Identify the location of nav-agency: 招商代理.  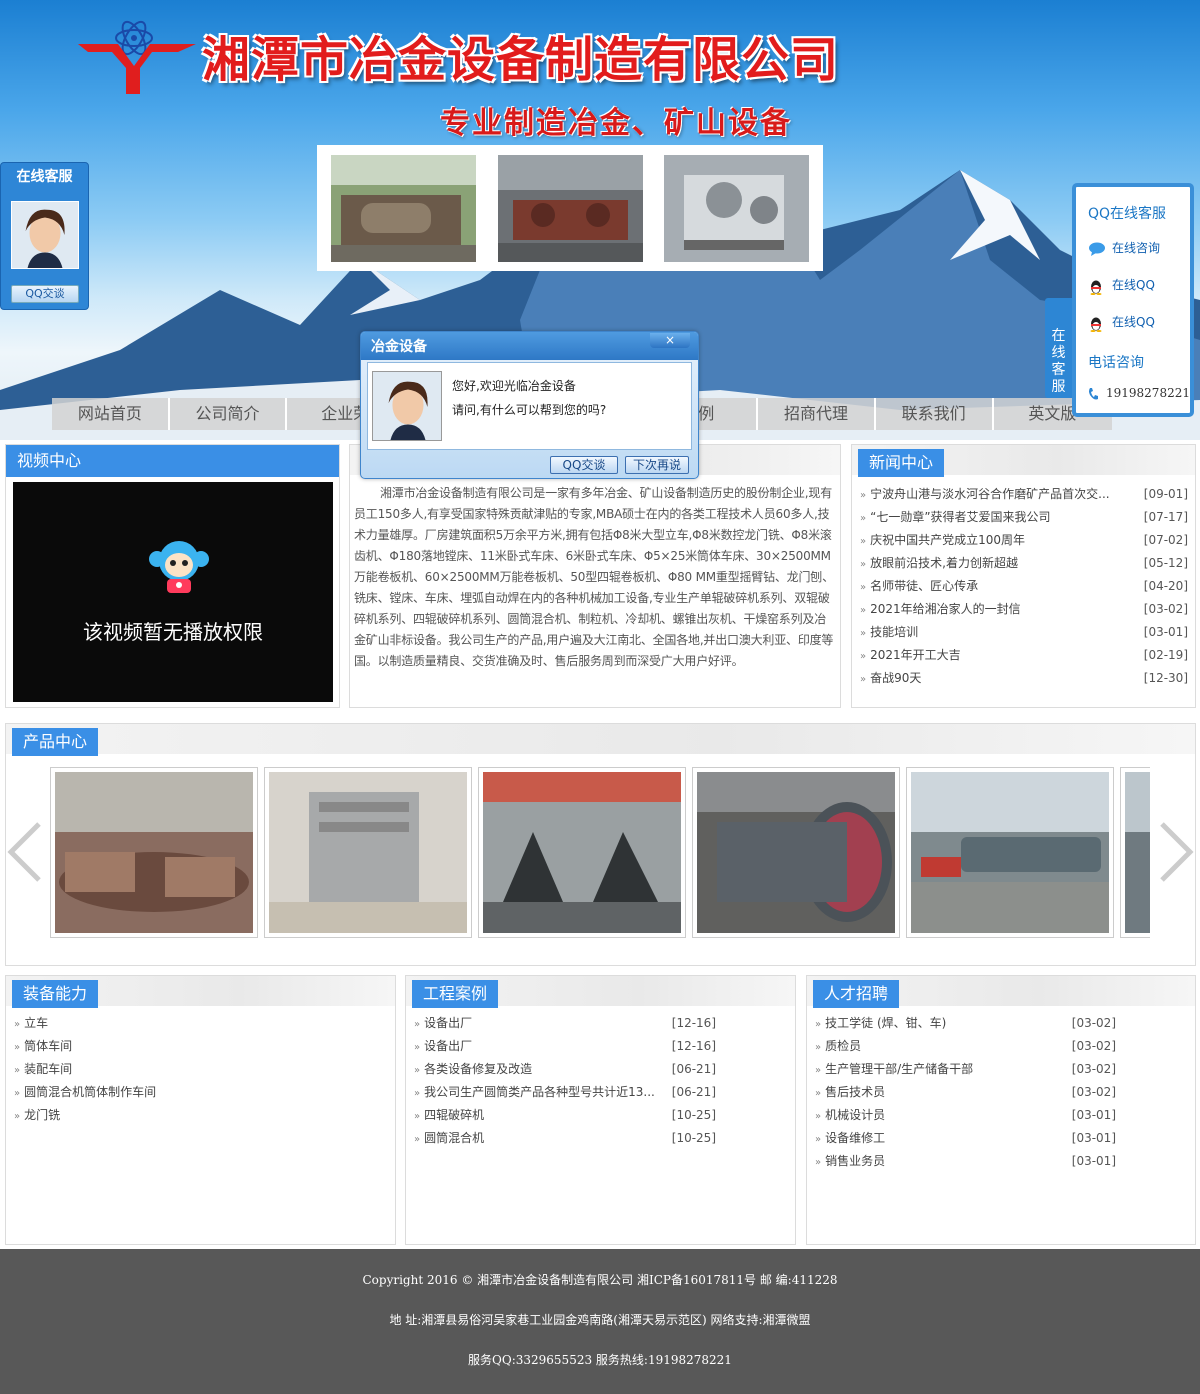
(817, 414).